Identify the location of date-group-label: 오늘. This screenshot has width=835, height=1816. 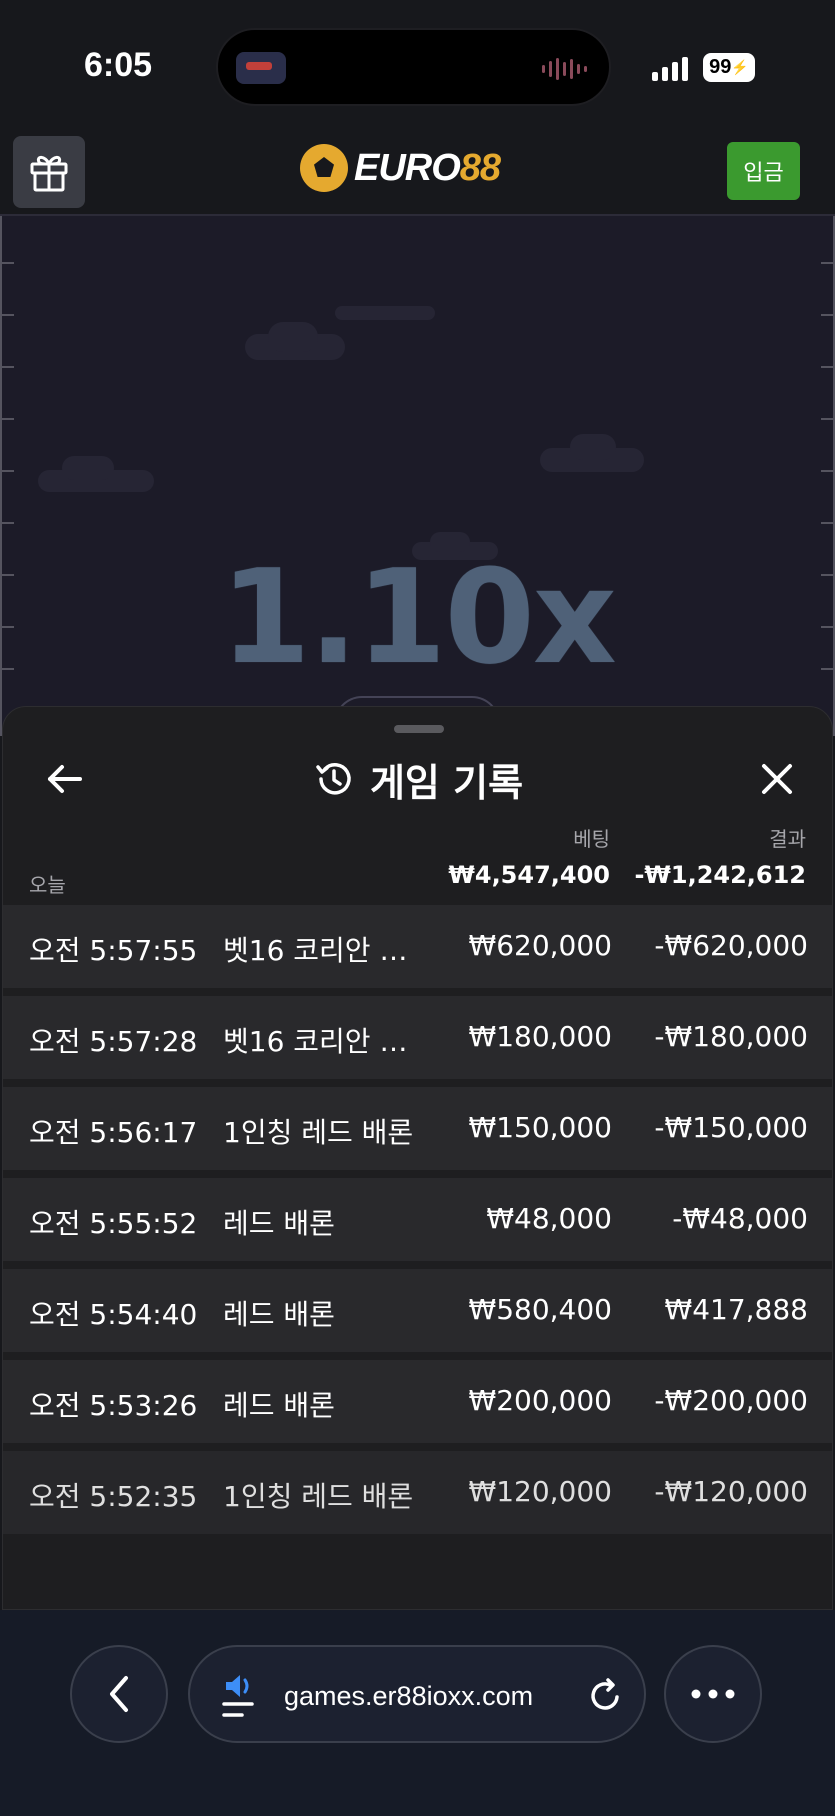
(47, 885).